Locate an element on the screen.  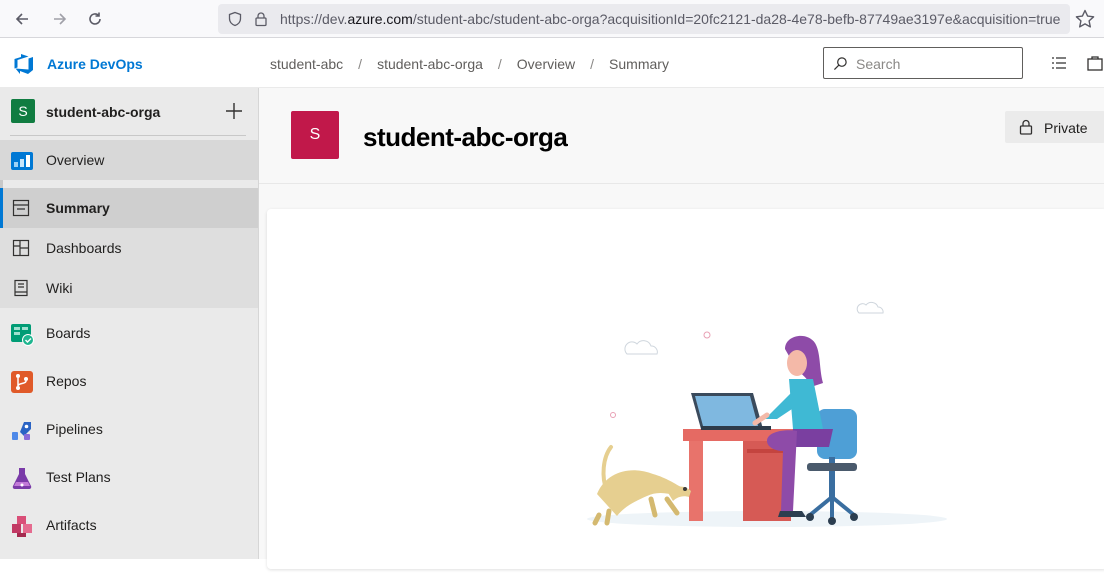
dashboards-icon is located at coordinates (21, 248).